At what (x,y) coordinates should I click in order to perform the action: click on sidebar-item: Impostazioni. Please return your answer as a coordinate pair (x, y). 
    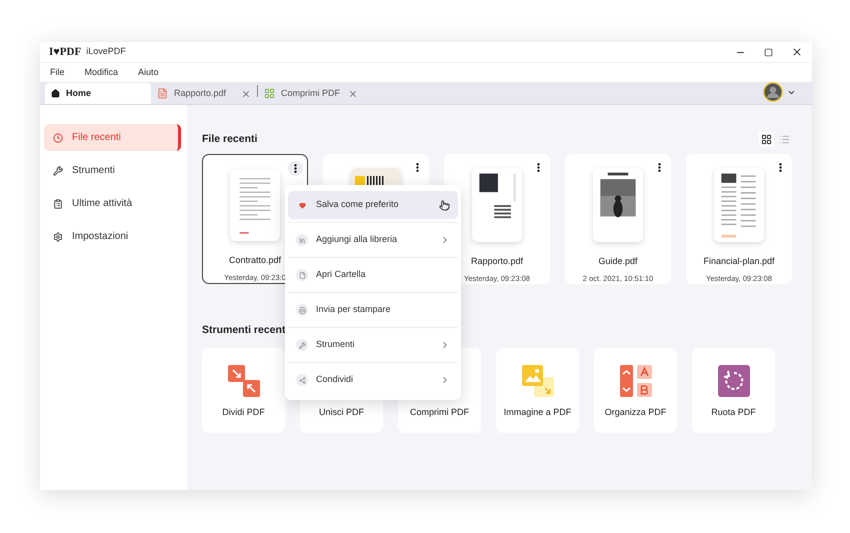
    Looking at the image, I should click on (112, 236).